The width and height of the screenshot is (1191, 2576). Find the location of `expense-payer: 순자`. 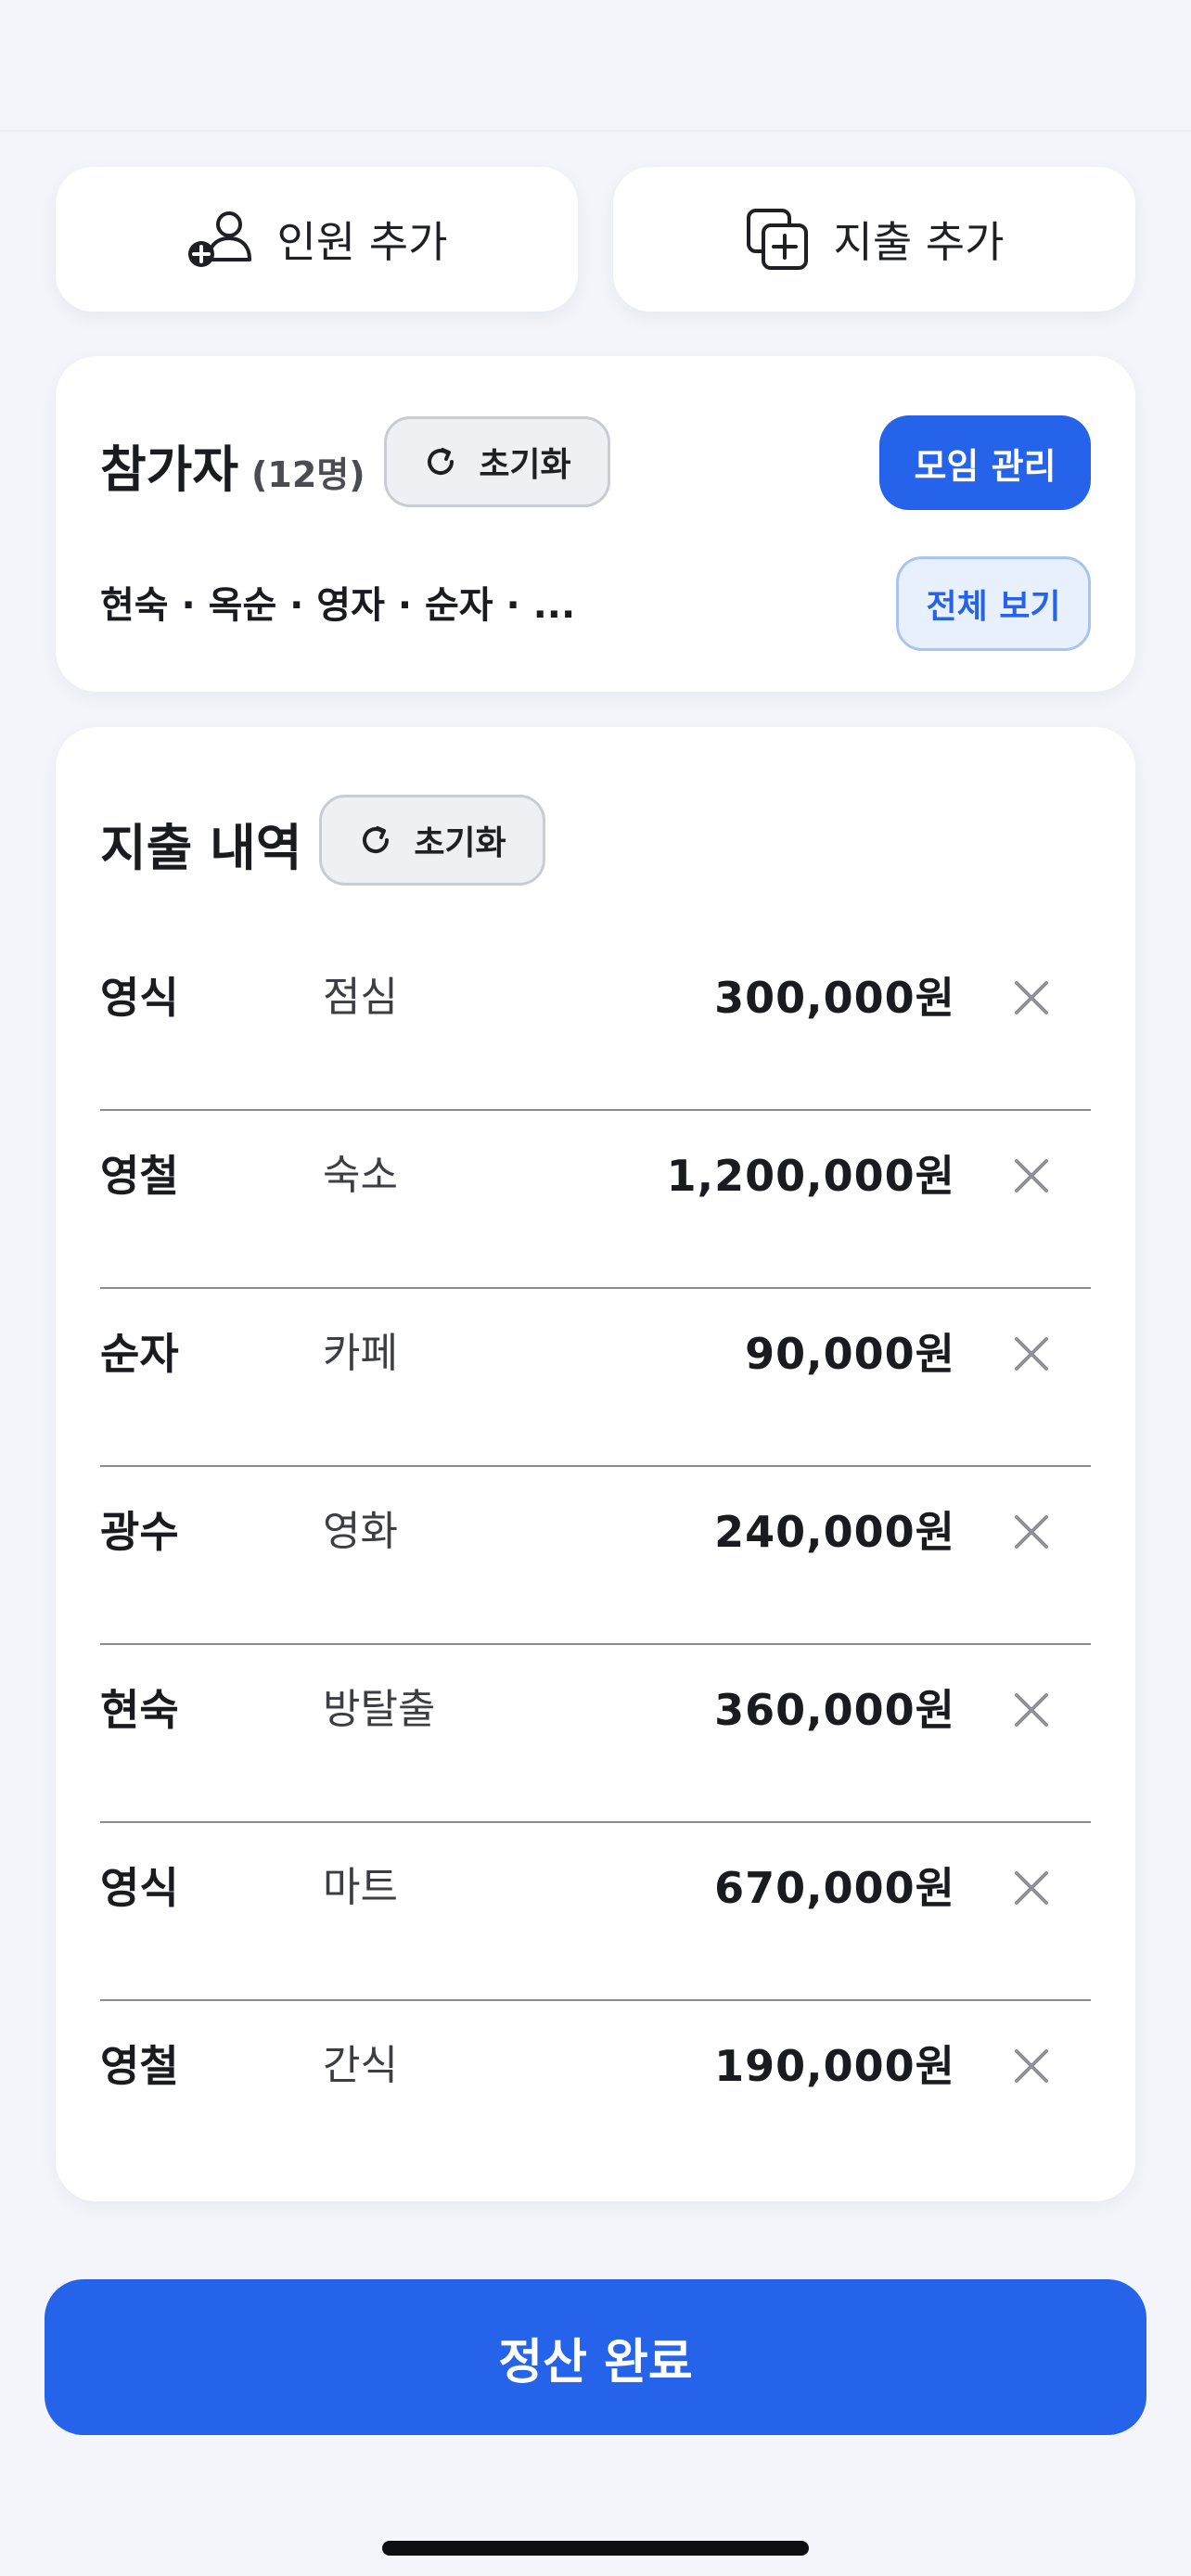

expense-payer: 순자 is located at coordinates (139, 1354).